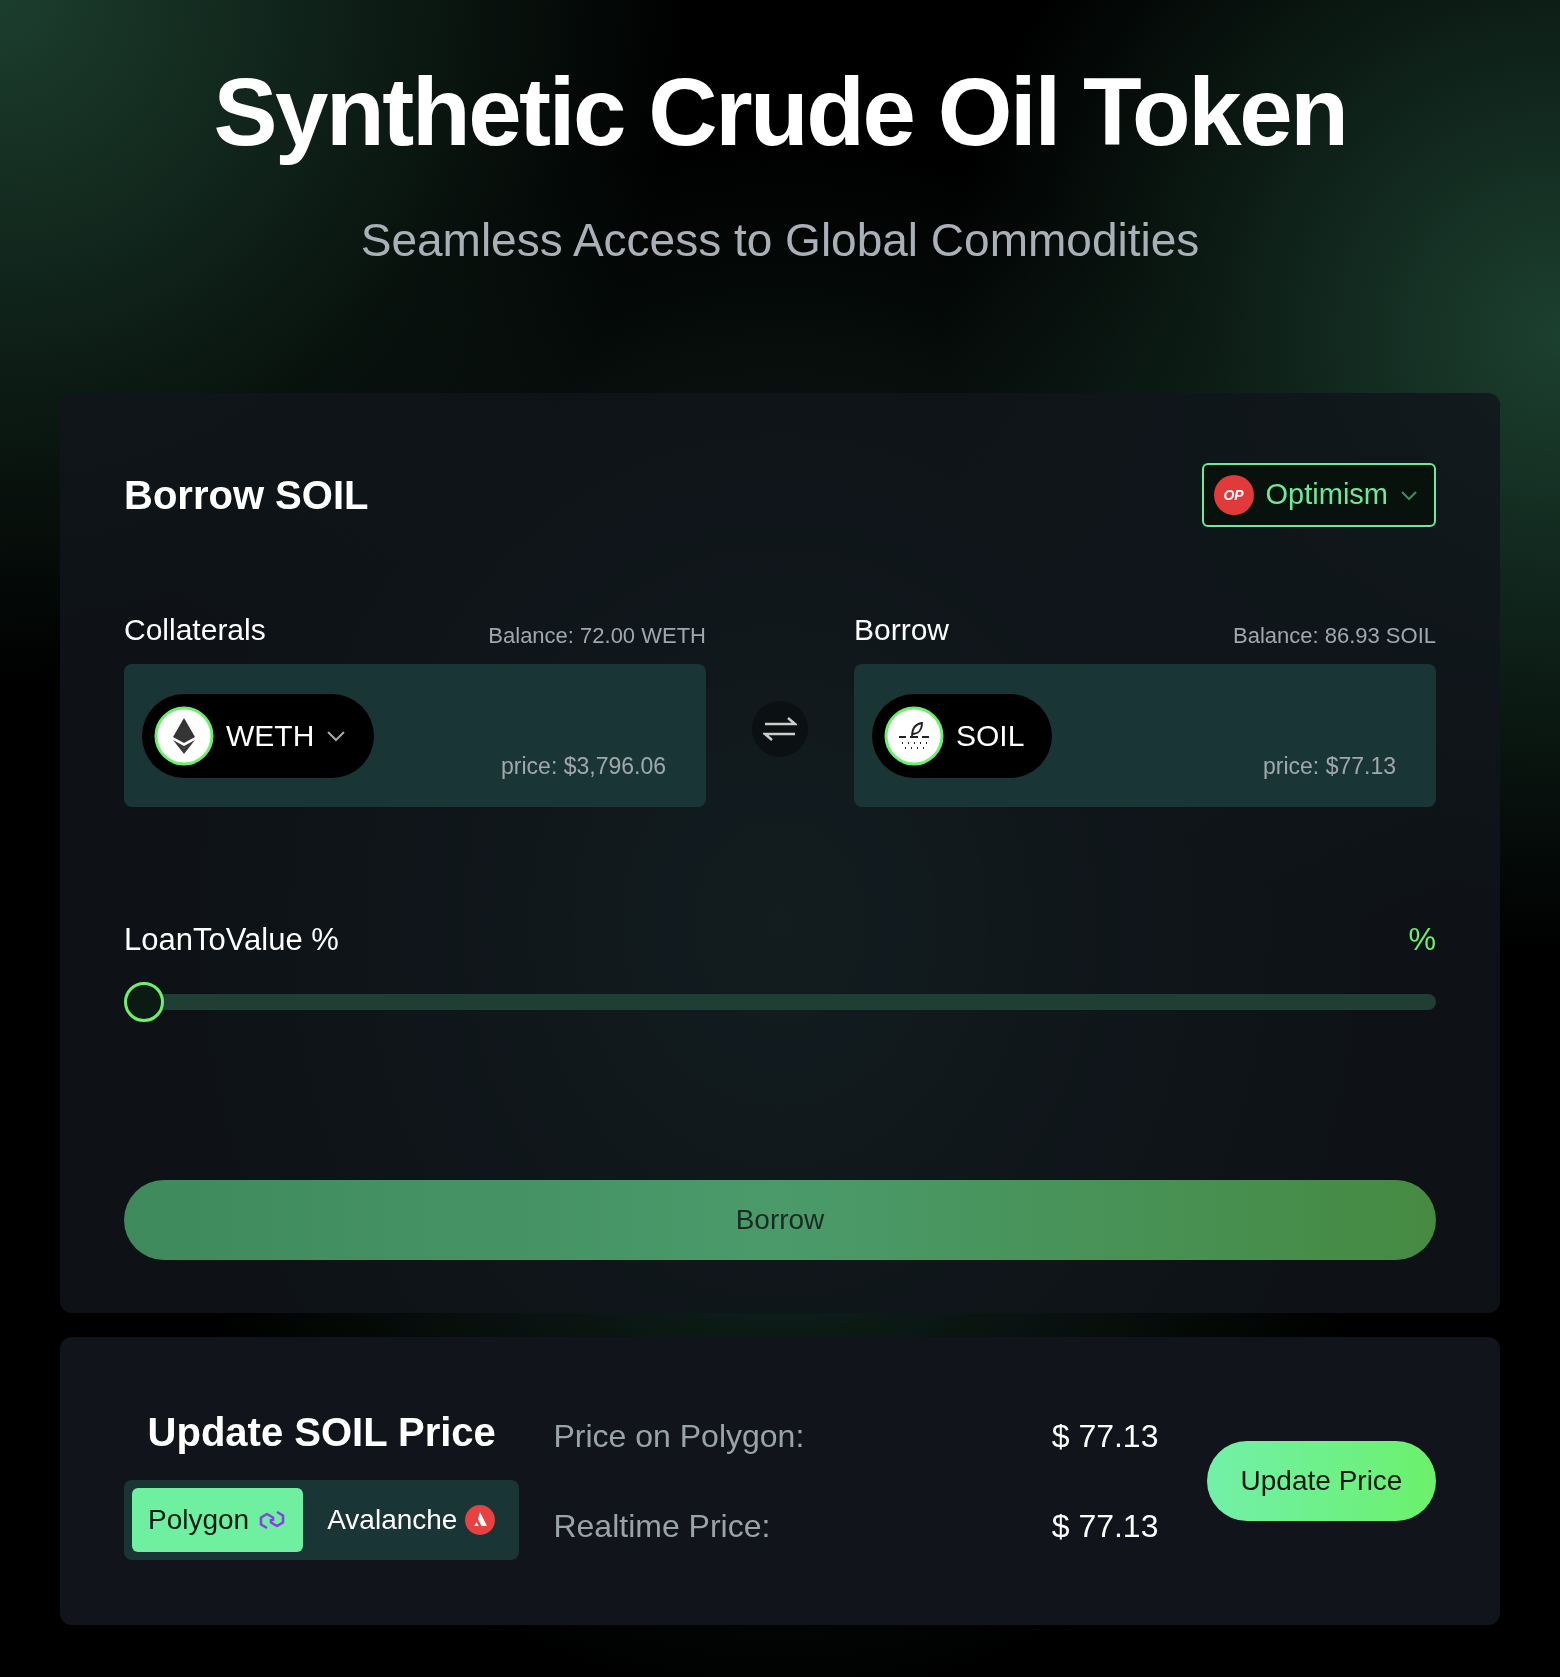 Image resolution: width=1560 pixels, height=1677 pixels. What do you see at coordinates (1318, 495) in the screenshot?
I see `network-dropdown: OP Optimism` at bounding box center [1318, 495].